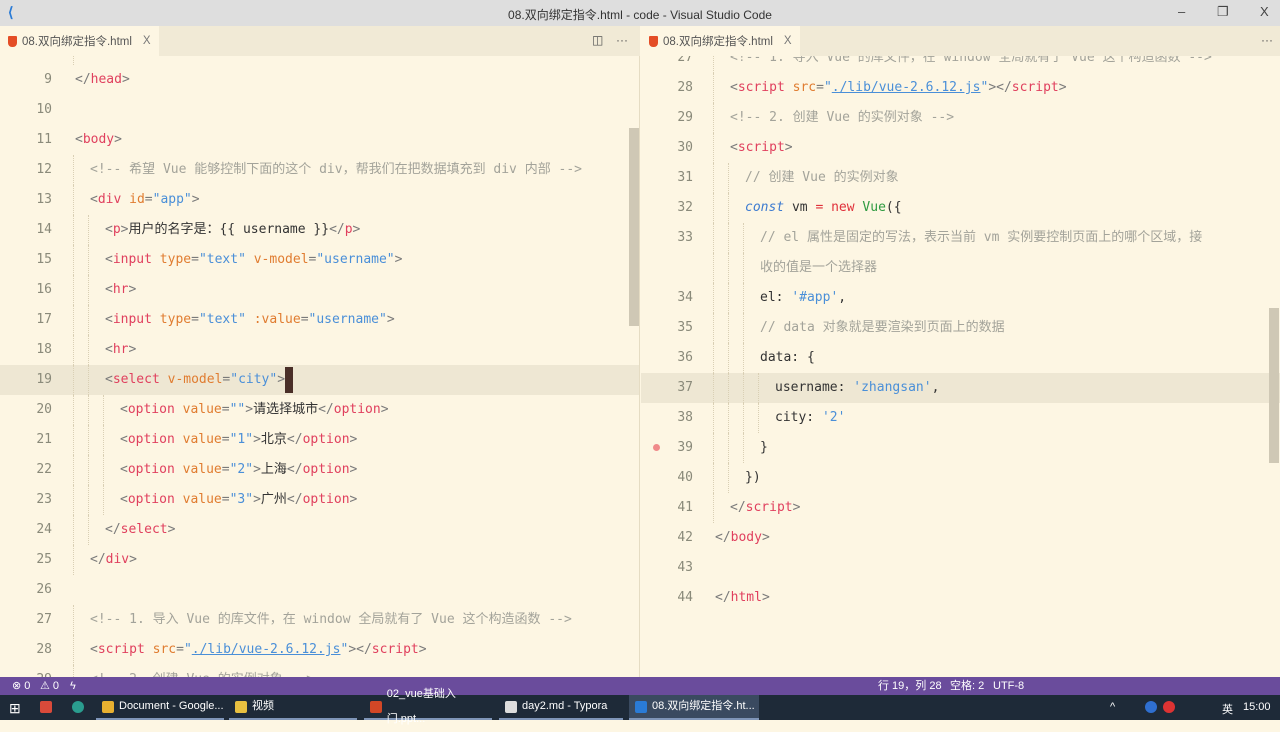  I want to click on tab-right-file: 08.双向绑定指令.html X, so click(720, 41).